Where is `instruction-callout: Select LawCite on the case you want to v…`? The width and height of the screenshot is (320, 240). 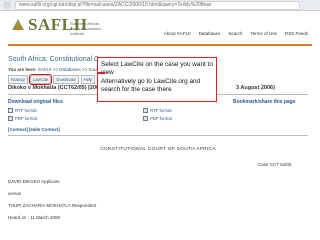 instruction-callout: Select LawCite on the case you want to v… is located at coordinates (156, 79).